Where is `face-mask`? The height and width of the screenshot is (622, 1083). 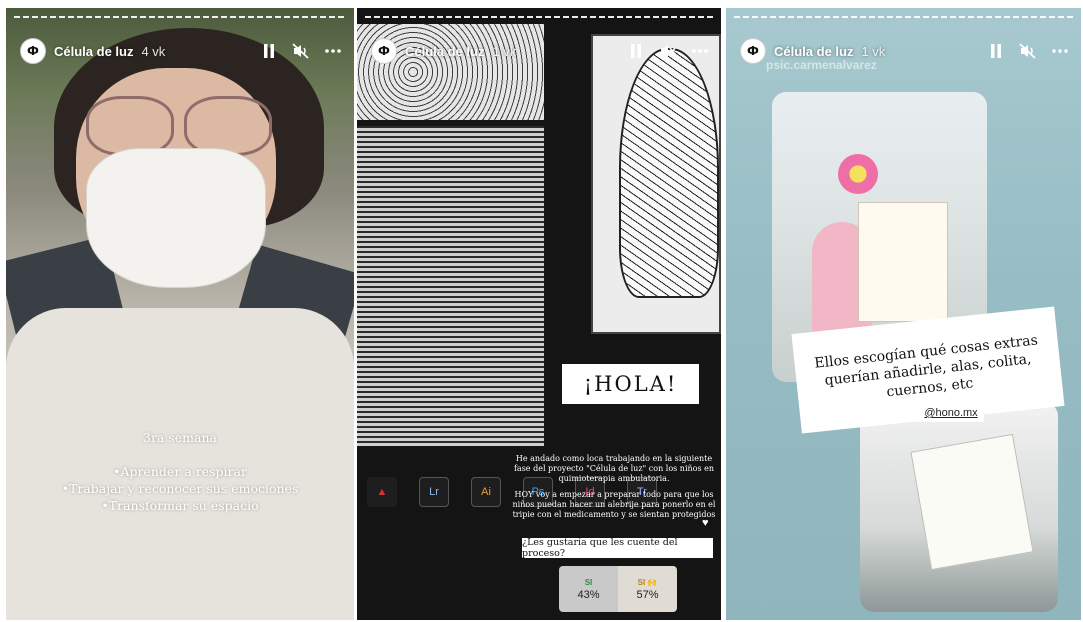 face-mask is located at coordinates (176, 218).